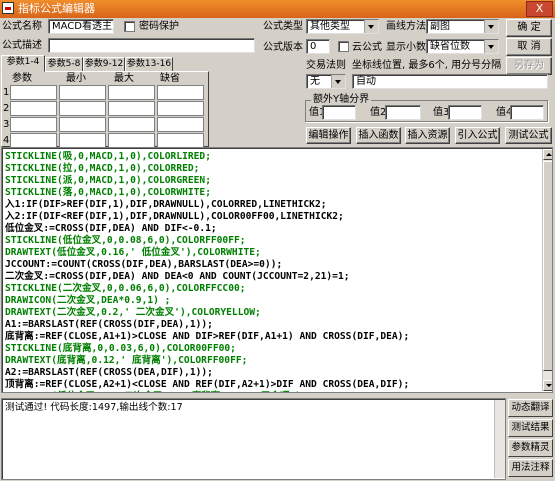  Describe the element at coordinates (465, 112) in the screenshot. I see `y-value-3-input` at that location.